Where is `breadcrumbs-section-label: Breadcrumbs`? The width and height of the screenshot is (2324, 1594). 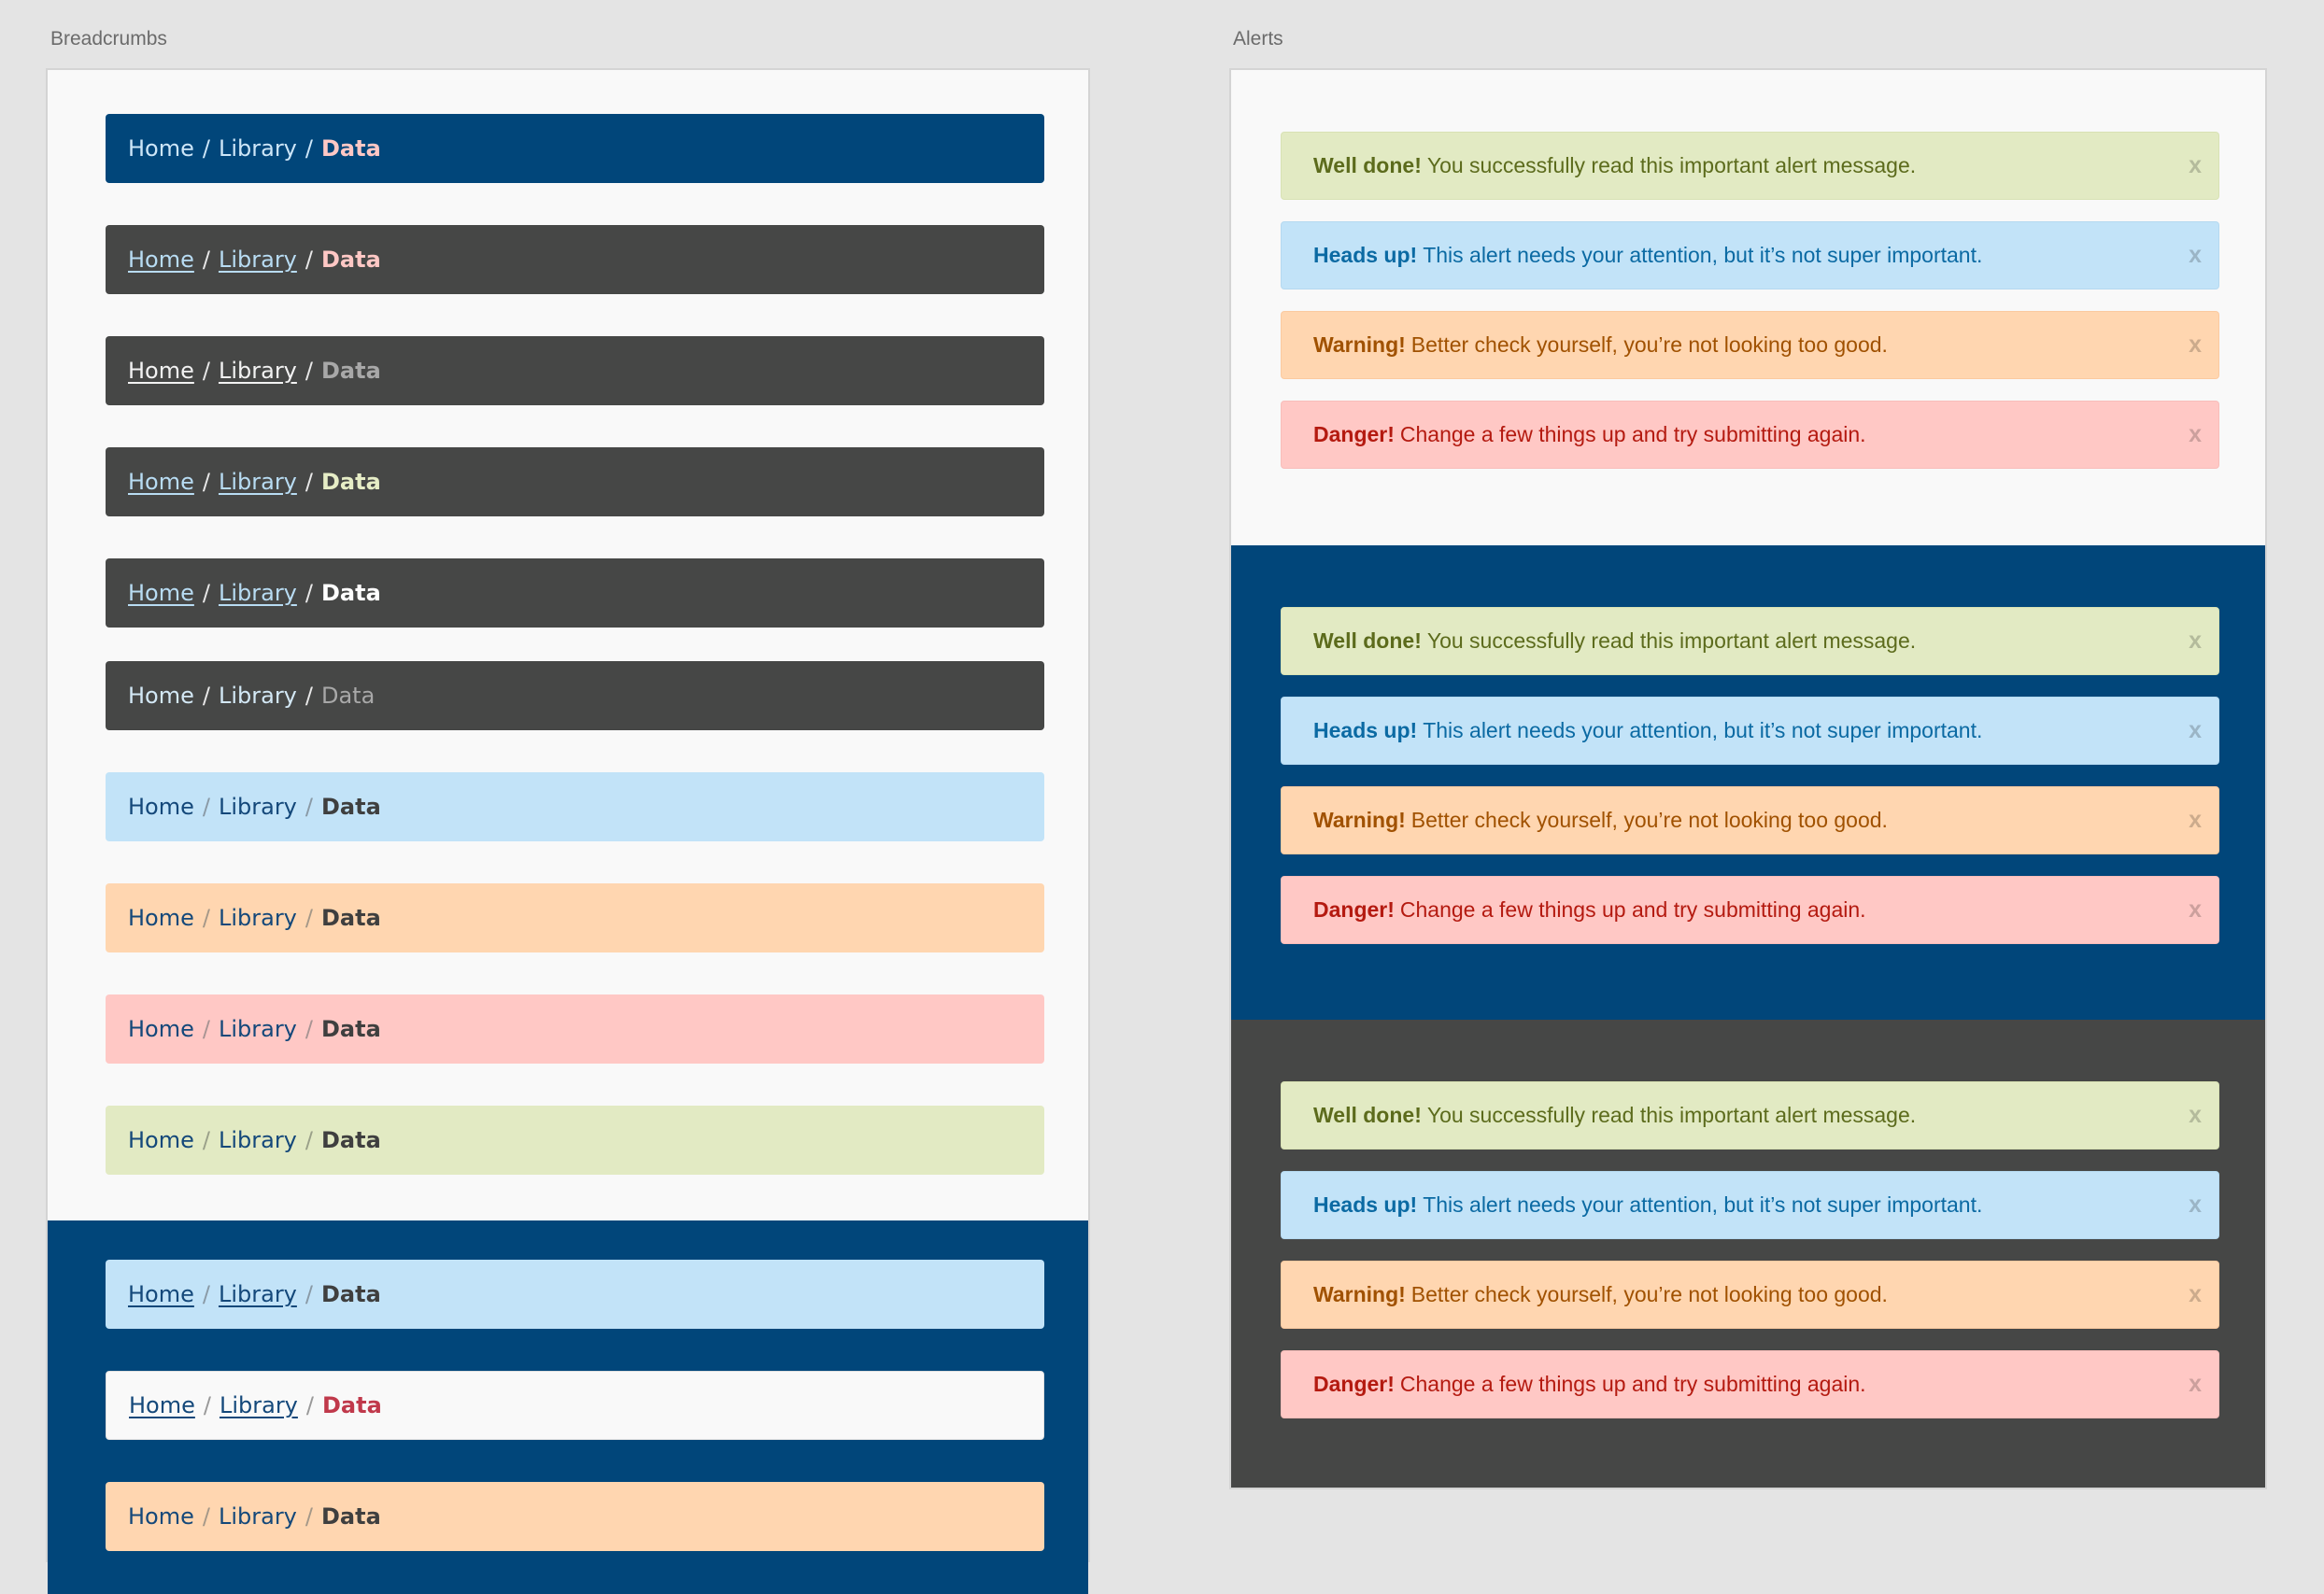
breadcrumbs-section-label: Breadcrumbs is located at coordinates (108, 38).